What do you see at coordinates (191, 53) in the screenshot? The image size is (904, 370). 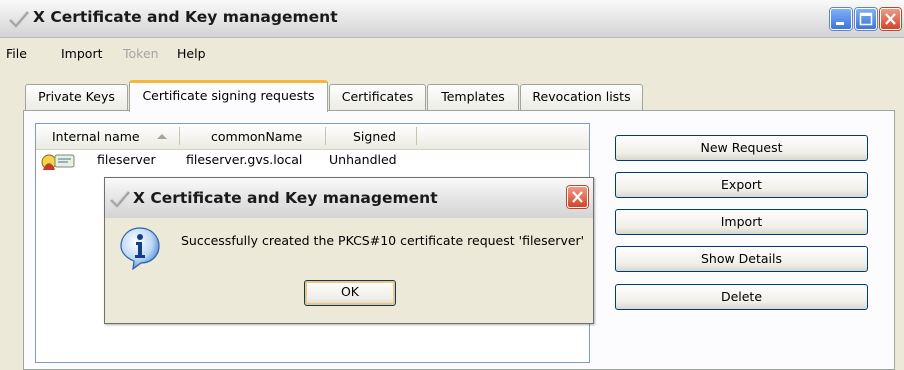 I see `menu-help: Help` at bounding box center [191, 53].